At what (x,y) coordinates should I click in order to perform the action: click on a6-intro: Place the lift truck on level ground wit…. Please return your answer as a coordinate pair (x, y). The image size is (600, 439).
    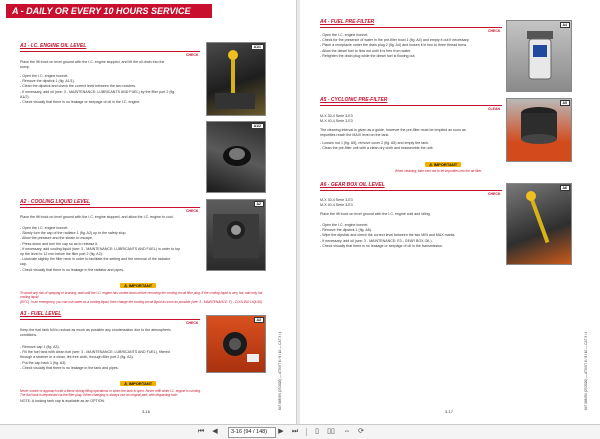
    Looking at the image, I should click on (375, 214).